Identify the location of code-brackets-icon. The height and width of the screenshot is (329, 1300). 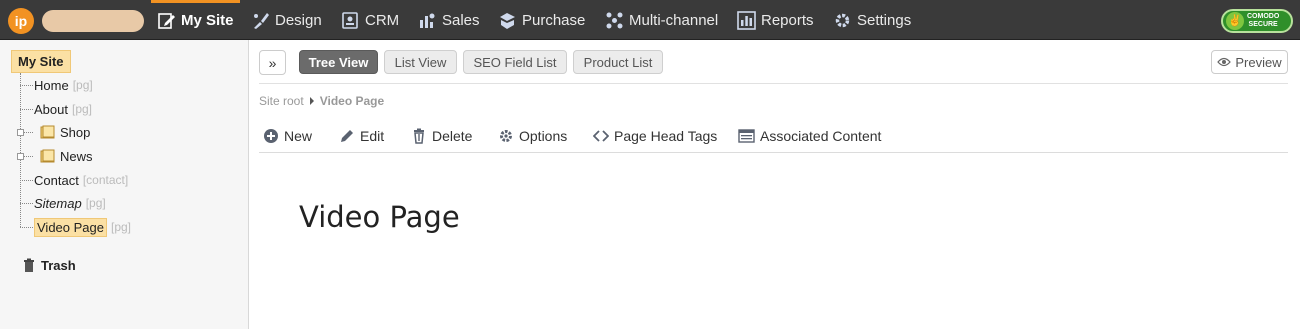
(601, 136).